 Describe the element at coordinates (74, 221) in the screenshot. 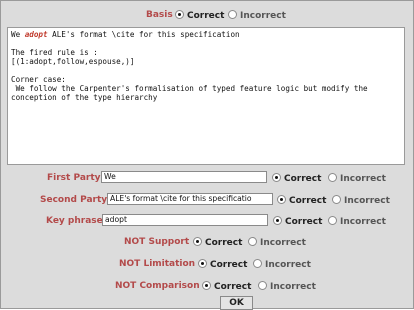

I see `key-phrase-label: Key phrase` at that location.